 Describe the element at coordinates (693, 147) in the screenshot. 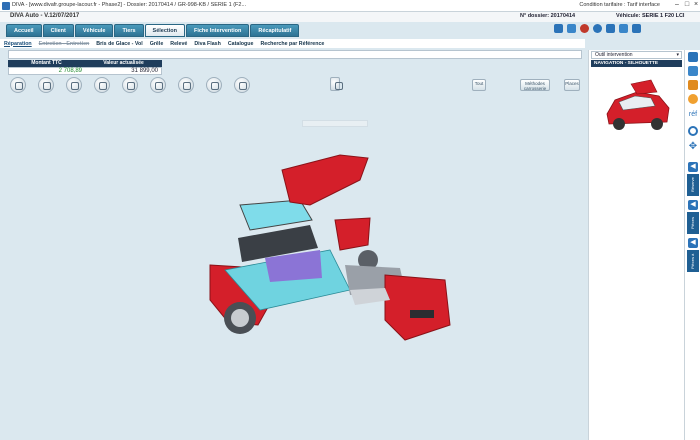

I see `move-icon: ✥` at that location.